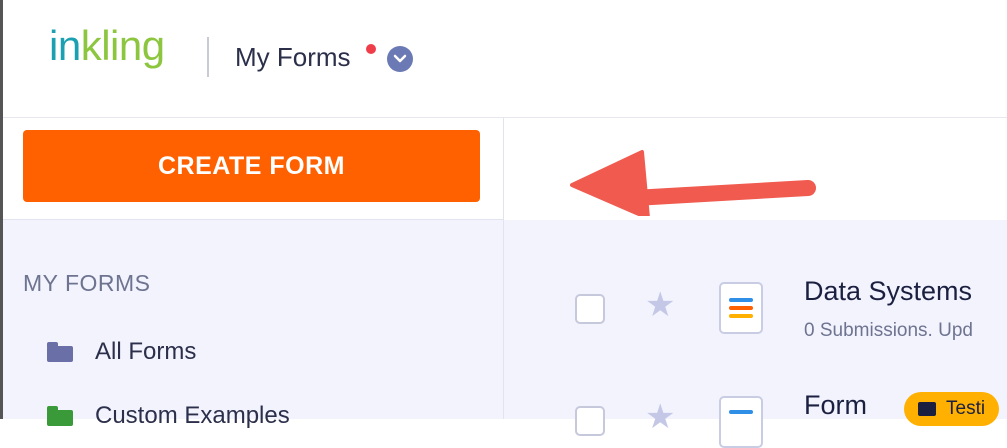  Describe the element at coordinates (693, 183) in the screenshot. I see `pointer-arrow-annotation` at that location.